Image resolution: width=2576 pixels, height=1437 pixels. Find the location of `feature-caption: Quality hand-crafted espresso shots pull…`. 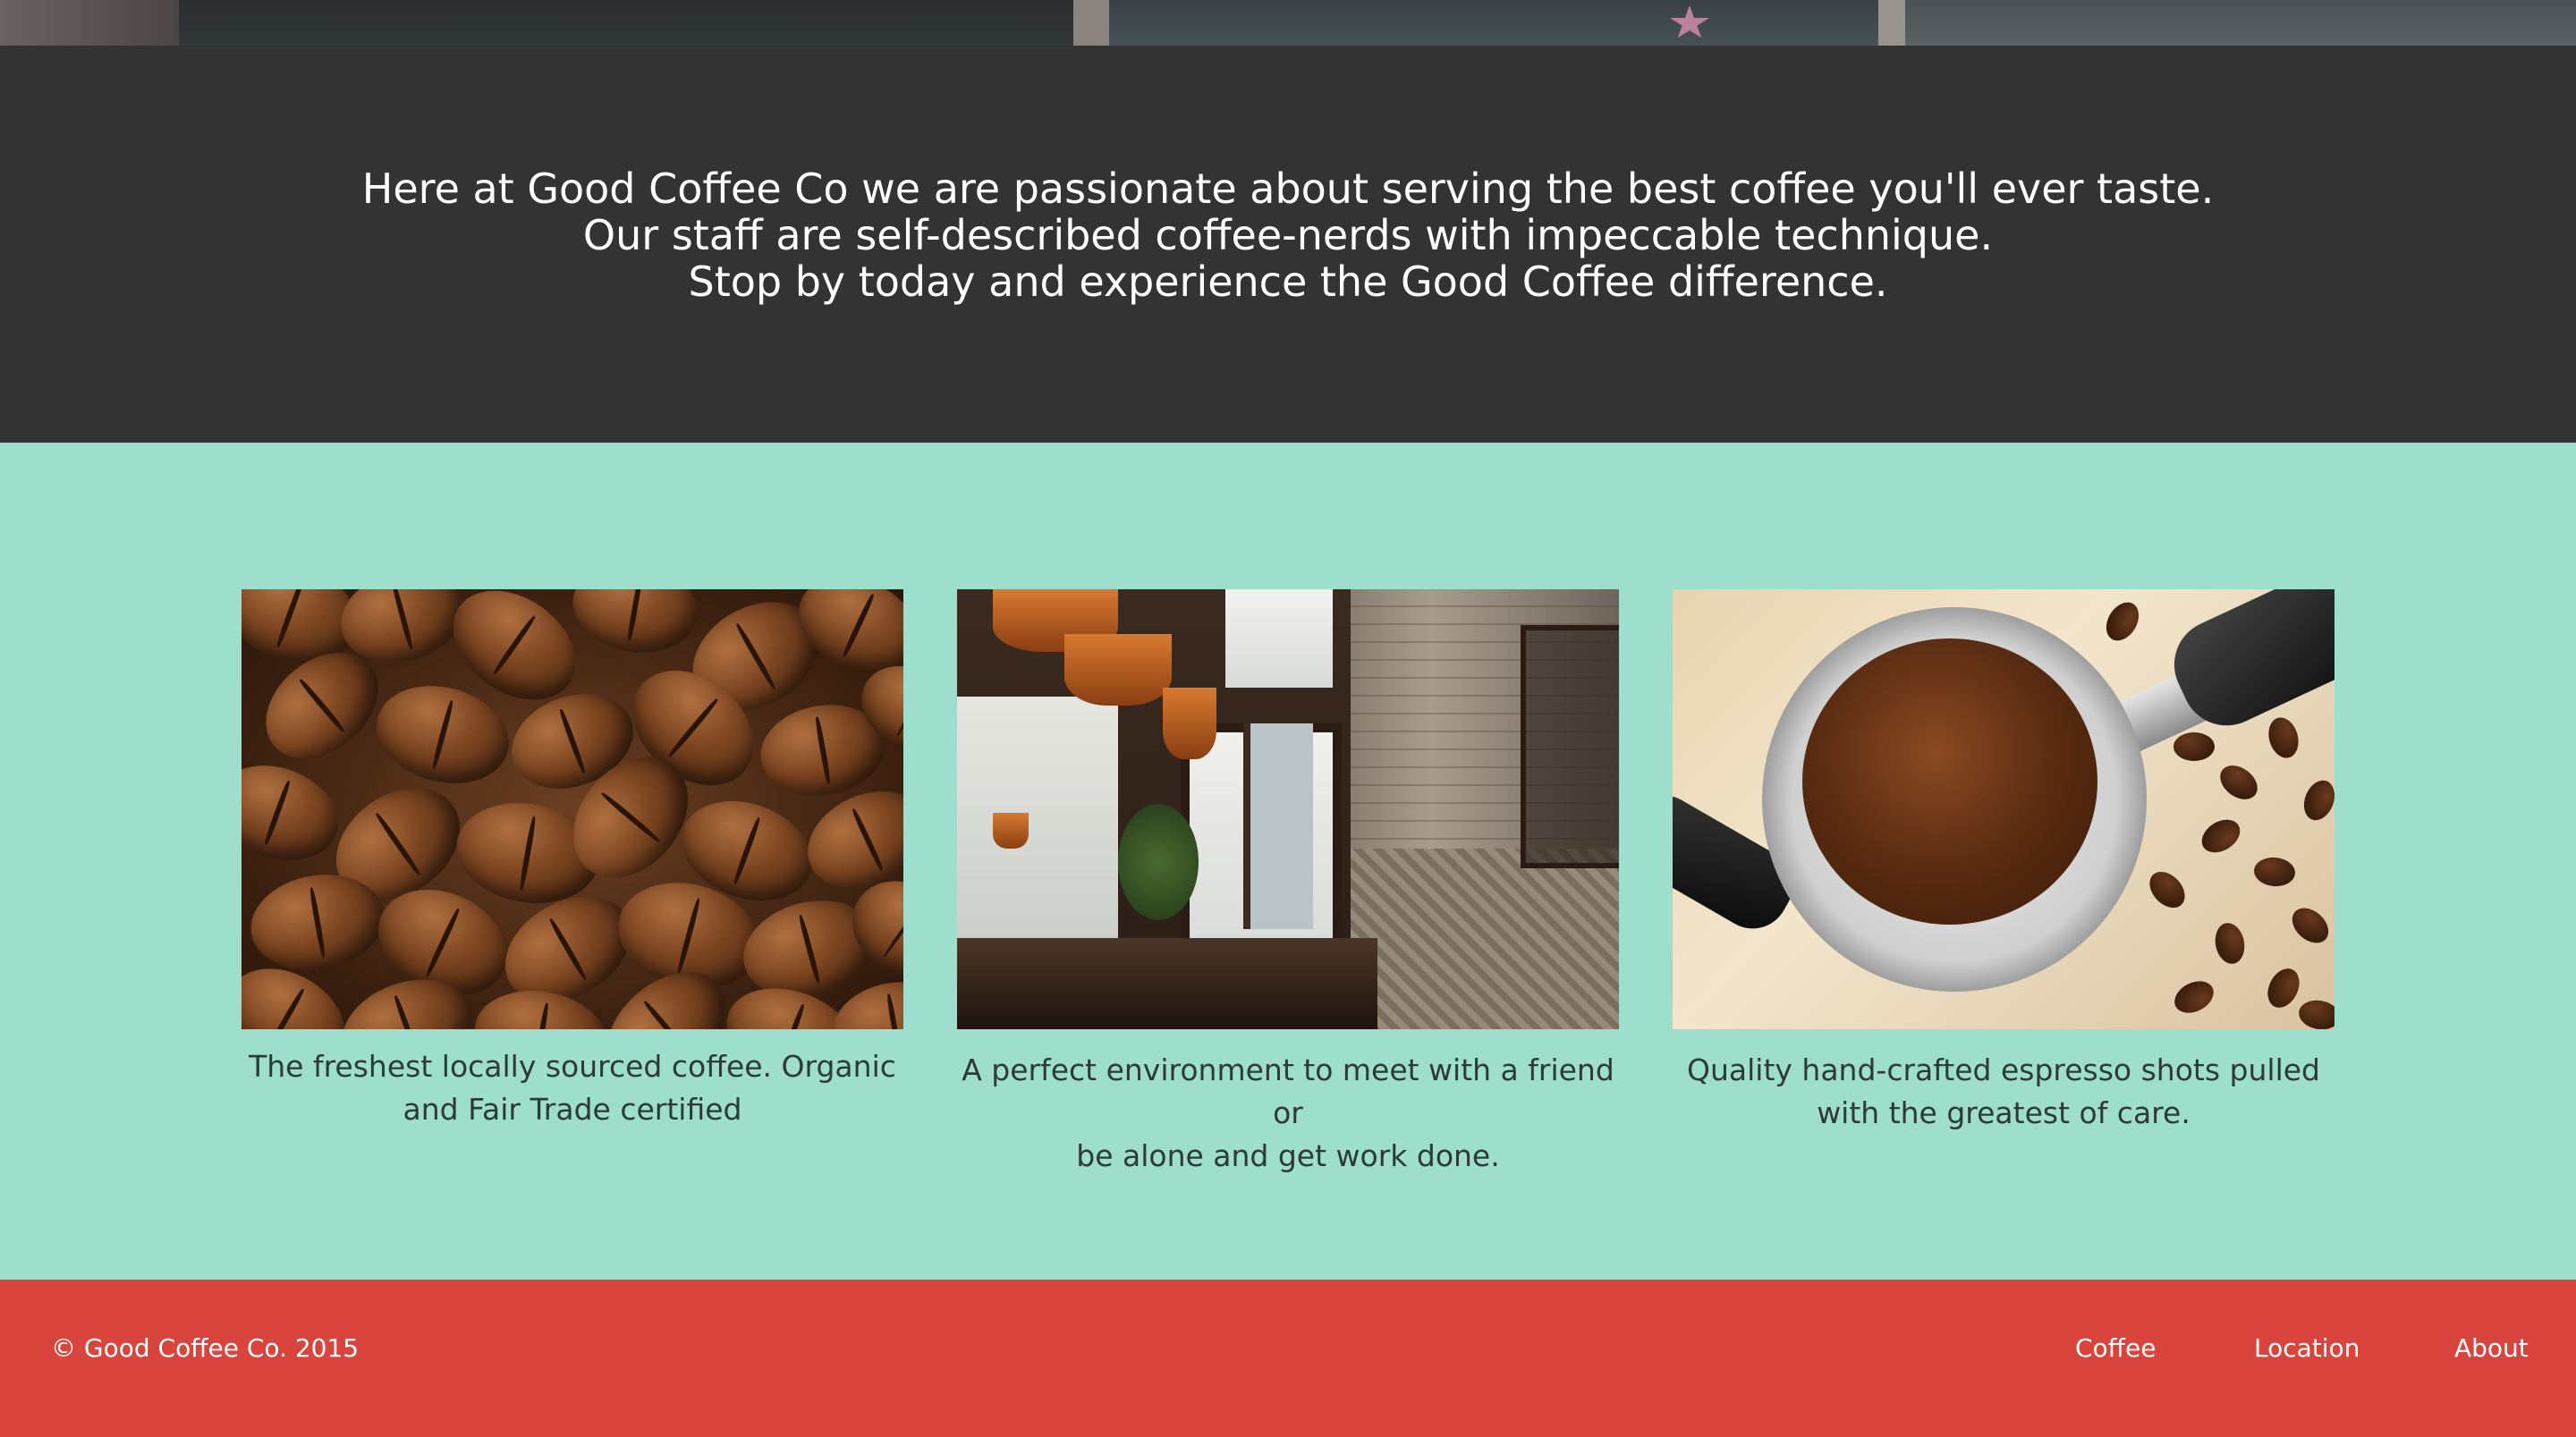

feature-caption: Quality hand-crafted espresso shots pull… is located at coordinates (2003, 1092).